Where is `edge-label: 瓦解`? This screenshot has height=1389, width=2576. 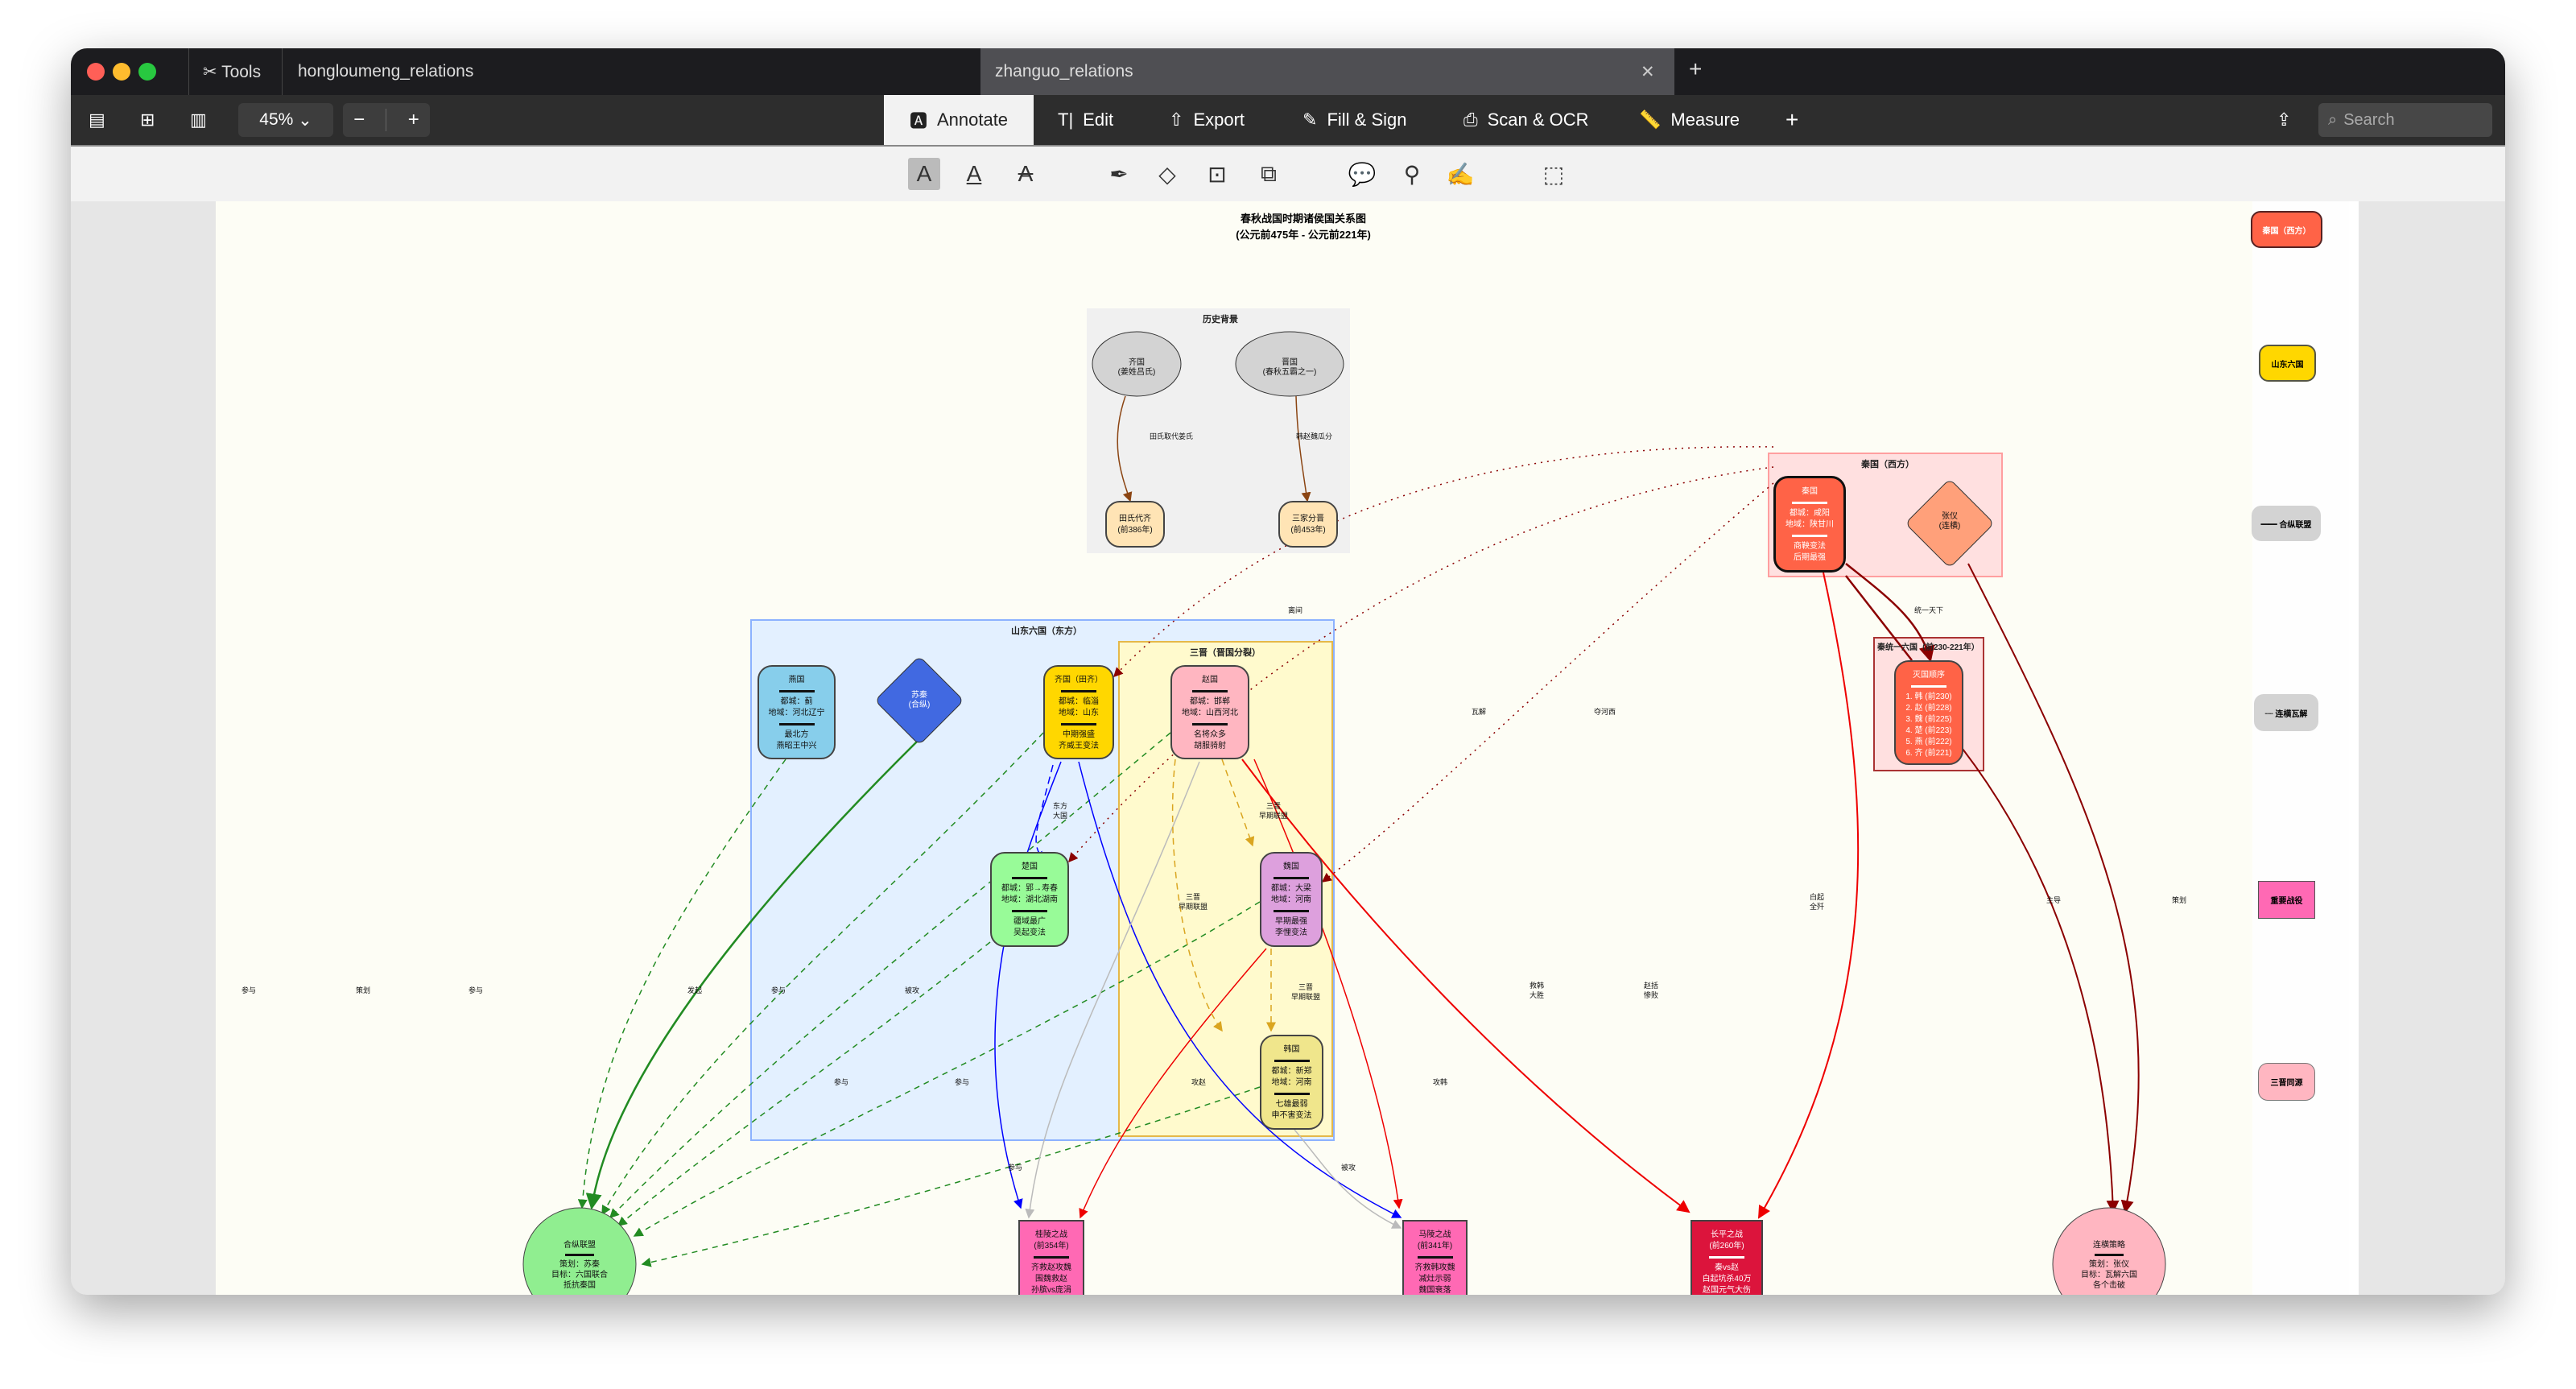 edge-label: 瓦解 is located at coordinates (1479, 712).